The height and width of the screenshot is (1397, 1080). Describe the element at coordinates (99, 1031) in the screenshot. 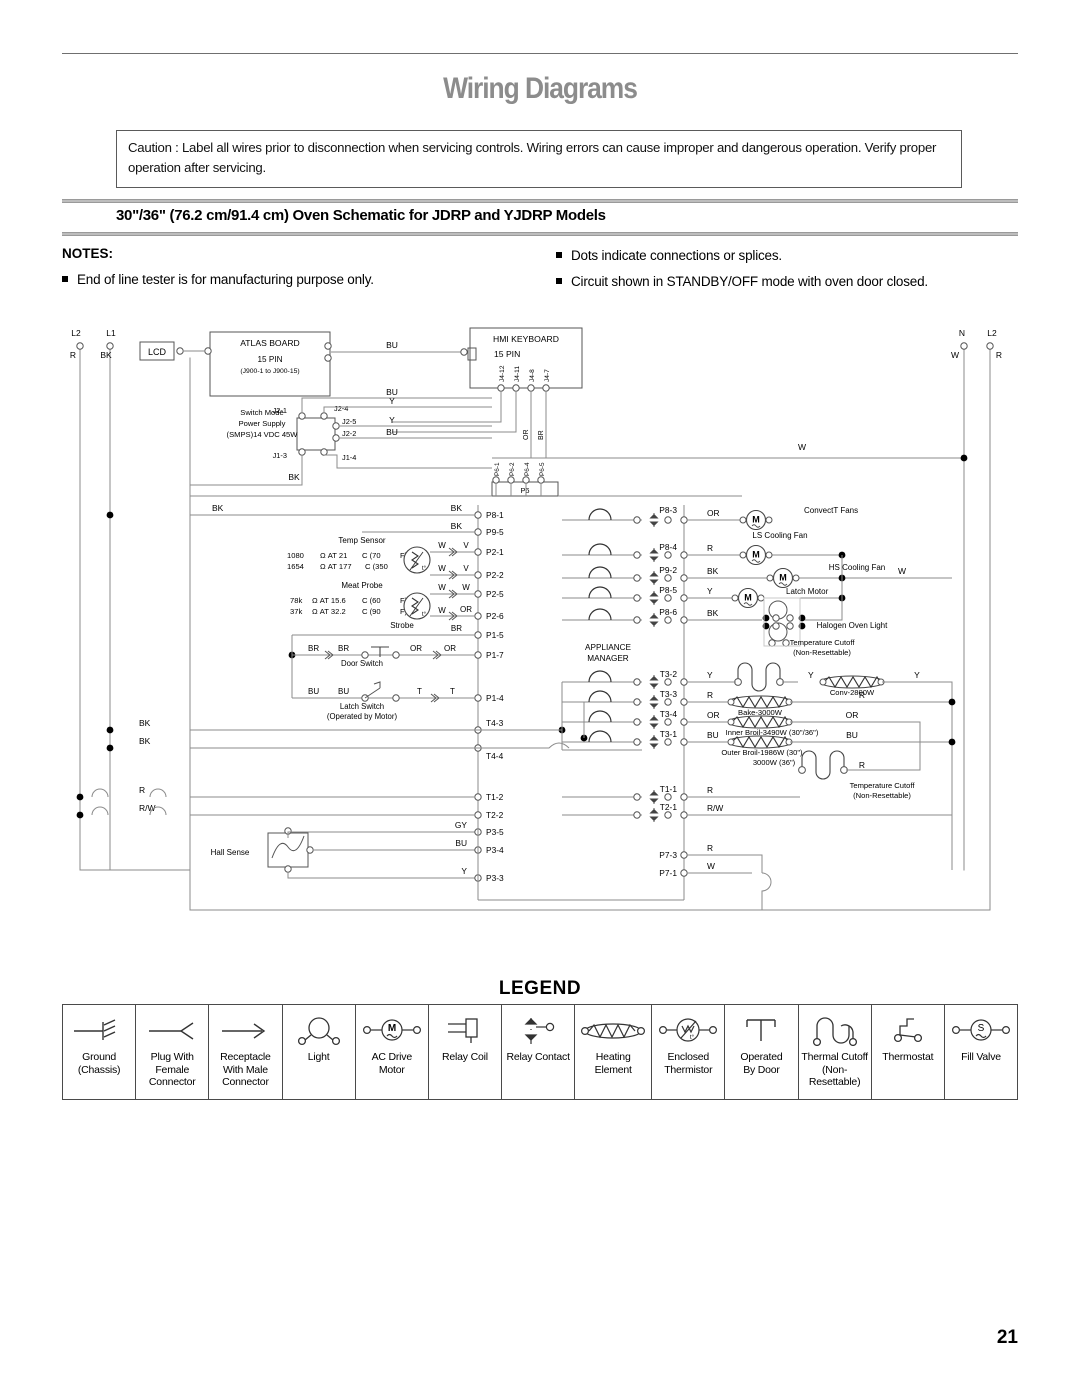

I see `ground-chassis-icon` at that location.